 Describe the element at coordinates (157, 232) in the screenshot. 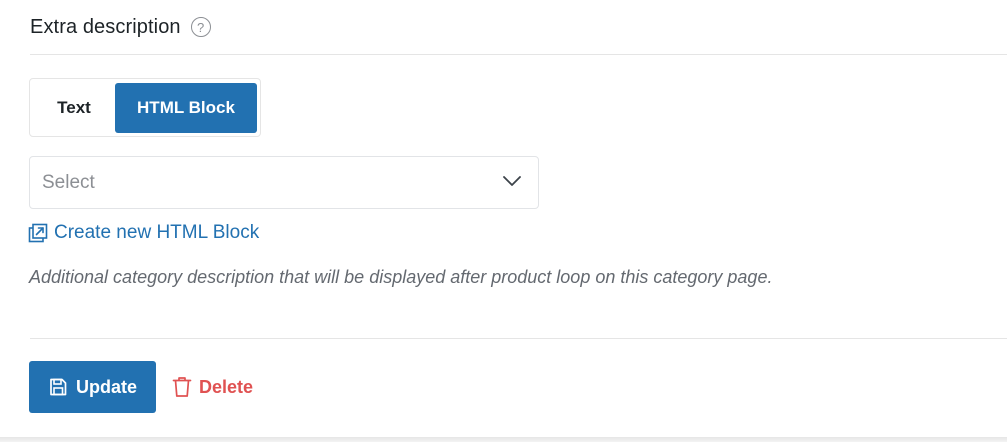

I see `create-link-label: Create new HTML Block` at that location.